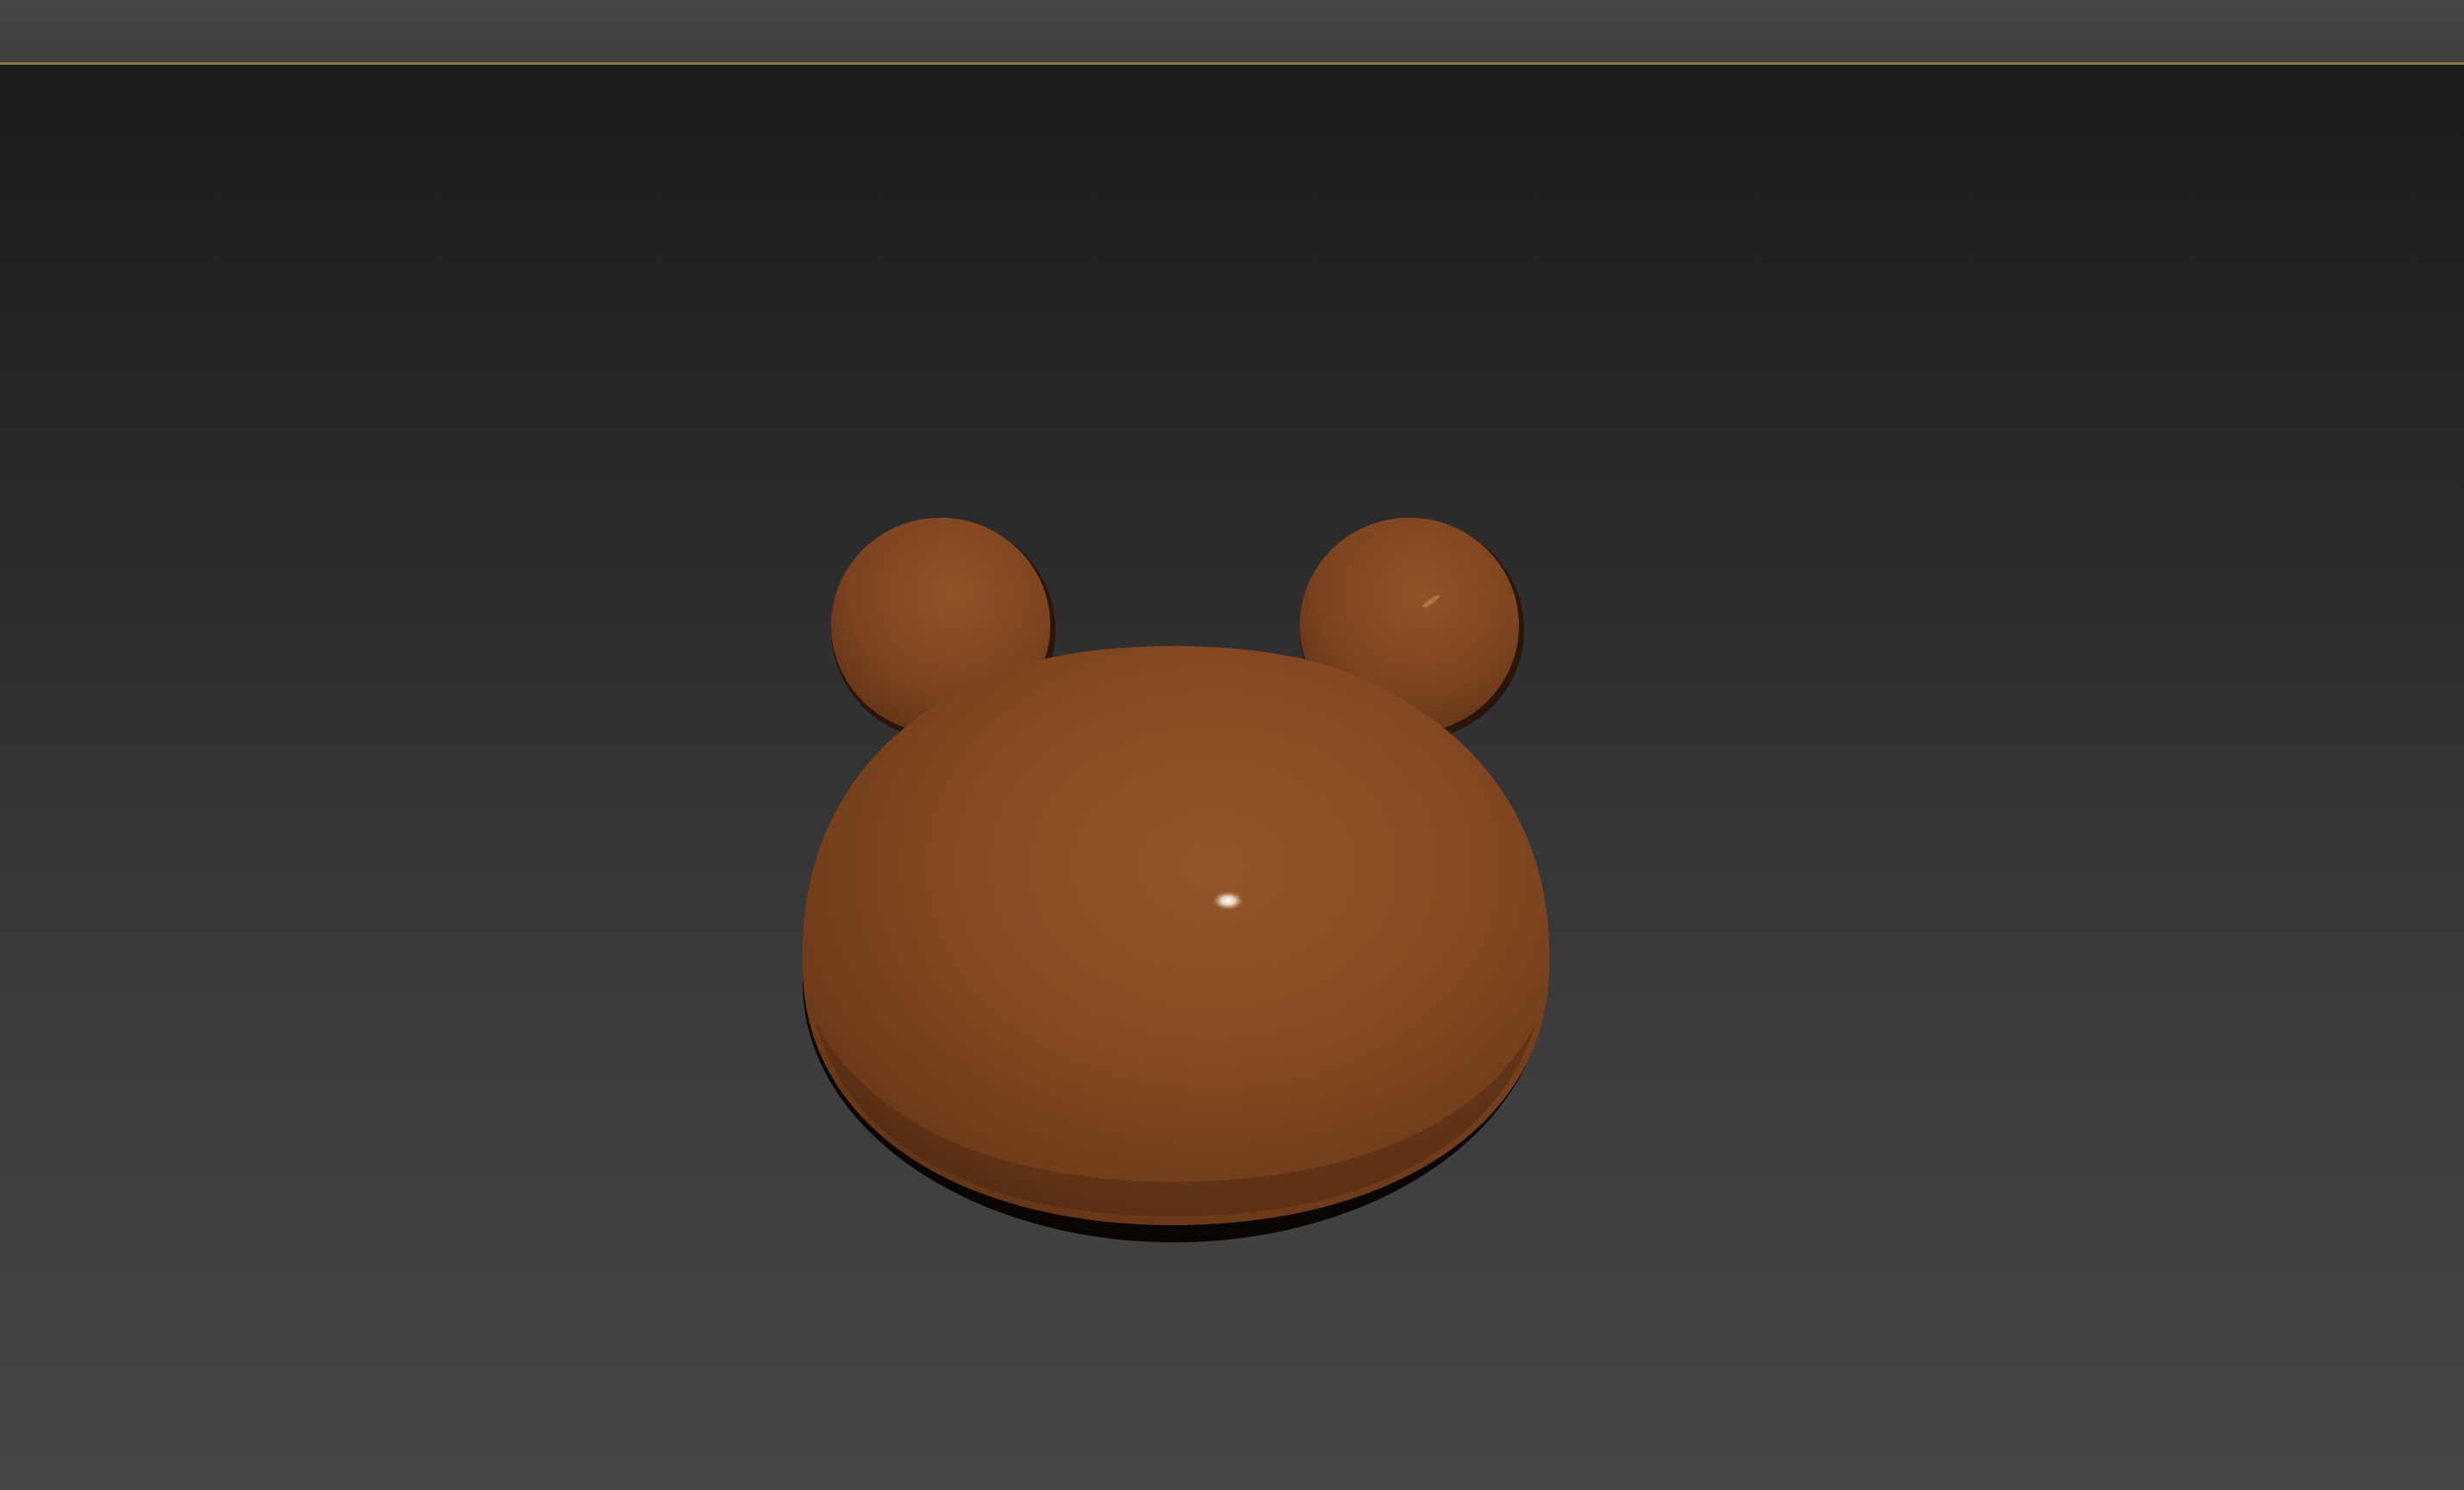 The image size is (2464, 1490). What do you see at coordinates (1232, 31) in the screenshot?
I see `viewport-header-bar` at bounding box center [1232, 31].